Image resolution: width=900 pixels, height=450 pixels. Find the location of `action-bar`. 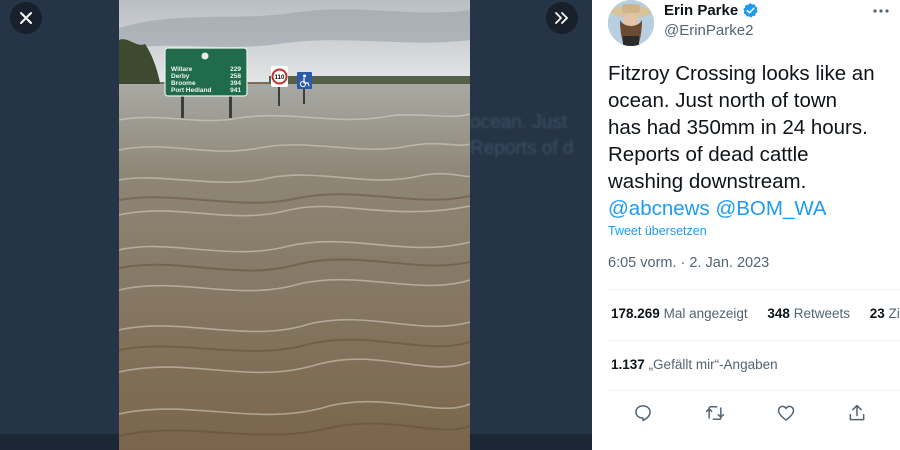

action-bar is located at coordinates (754, 413).